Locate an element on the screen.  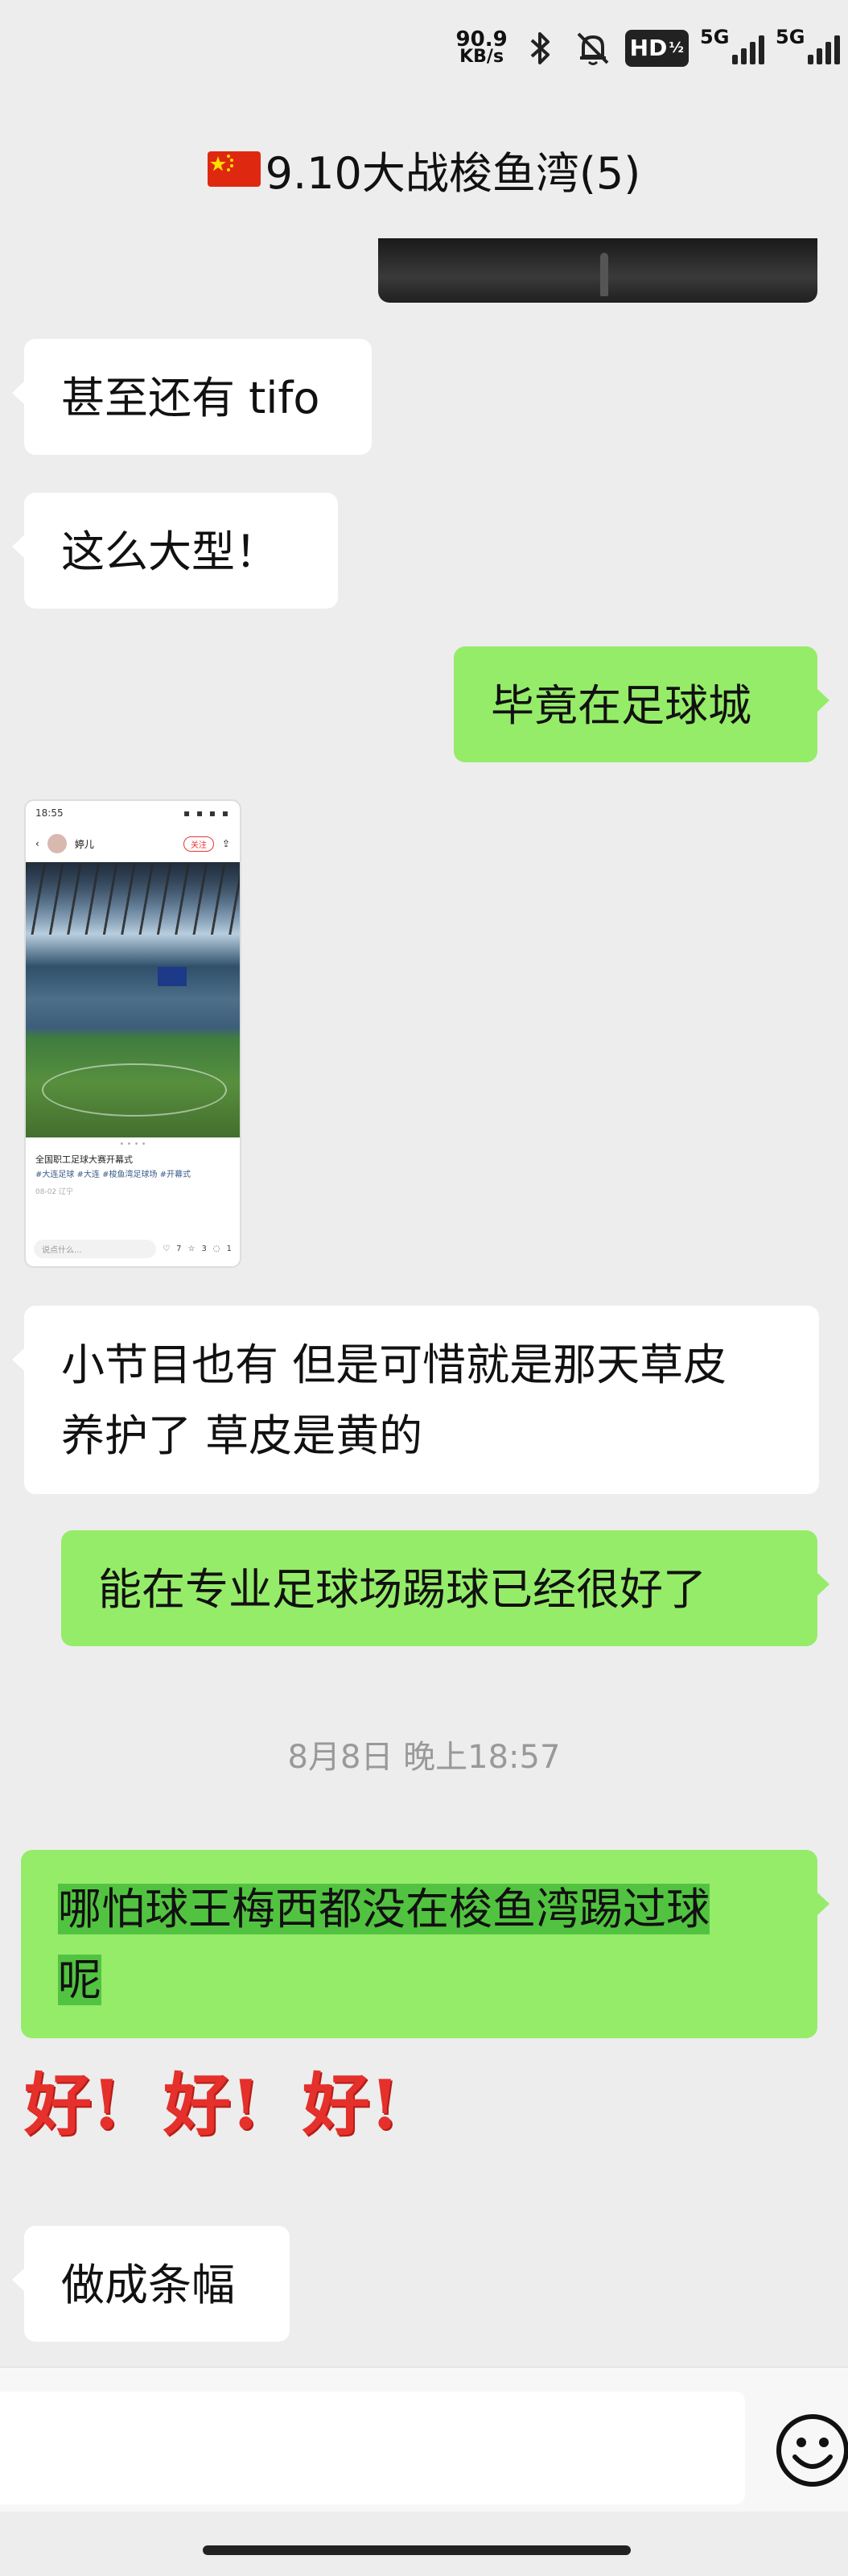
message-bubble-received: 这么大型！ is located at coordinates (175, 551).